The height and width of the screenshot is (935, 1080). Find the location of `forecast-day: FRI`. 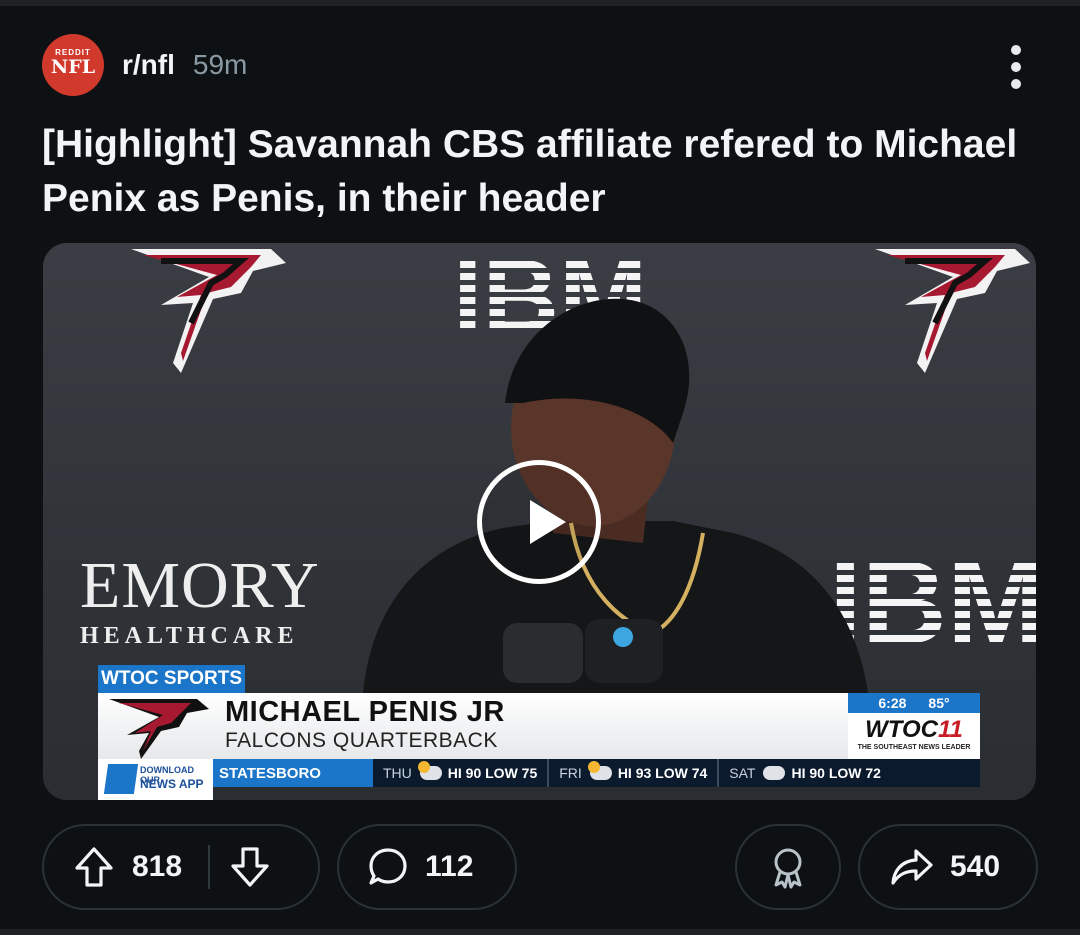

forecast-day: FRI is located at coordinates (570, 773).